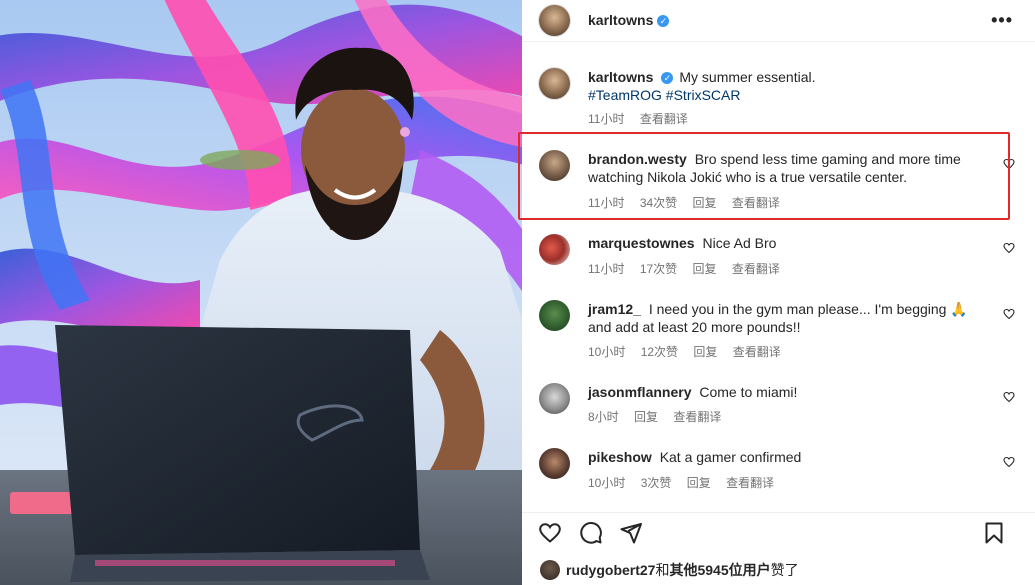 The width and height of the screenshot is (1035, 585). What do you see at coordinates (784, 570) in the screenshot?
I see `liked-by-suffix: 赞了` at bounding box center [784, 570].